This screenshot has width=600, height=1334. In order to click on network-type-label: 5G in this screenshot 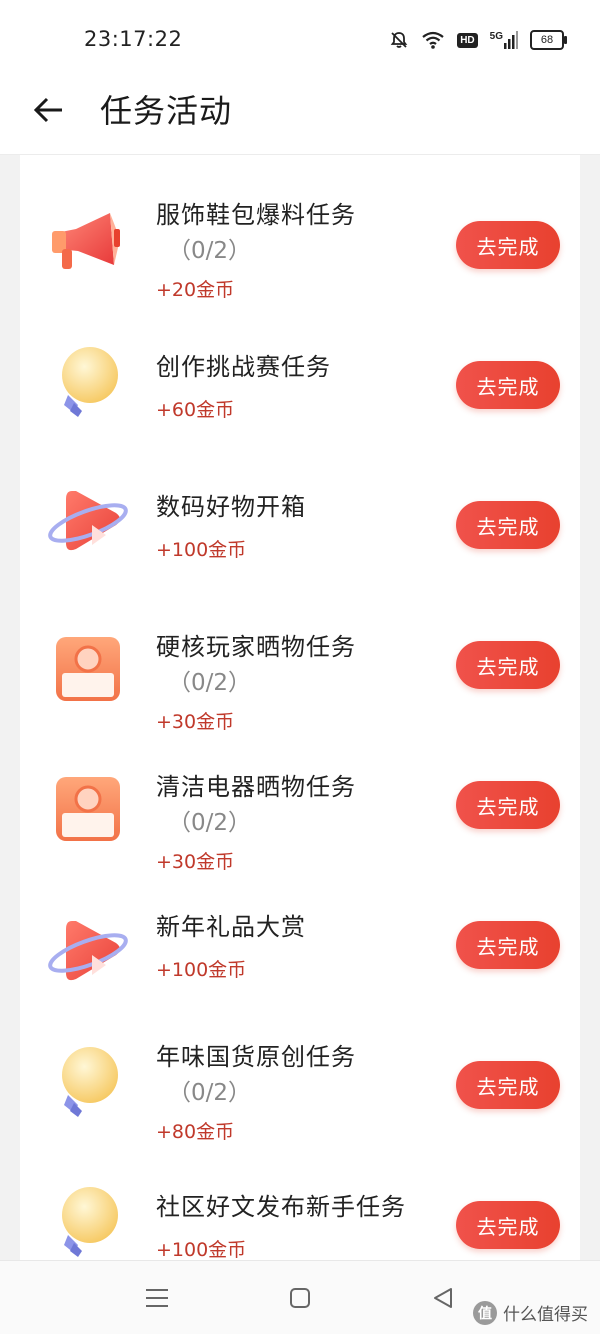, I will do `click(496, 36)`.